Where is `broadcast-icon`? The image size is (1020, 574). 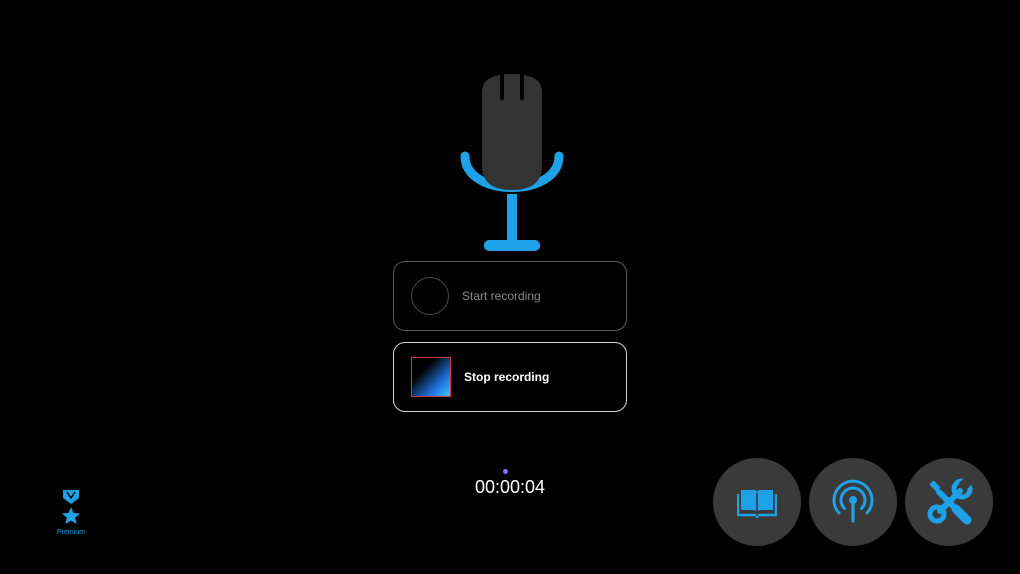 broadcast-icon is located at coordinates (853, 501).